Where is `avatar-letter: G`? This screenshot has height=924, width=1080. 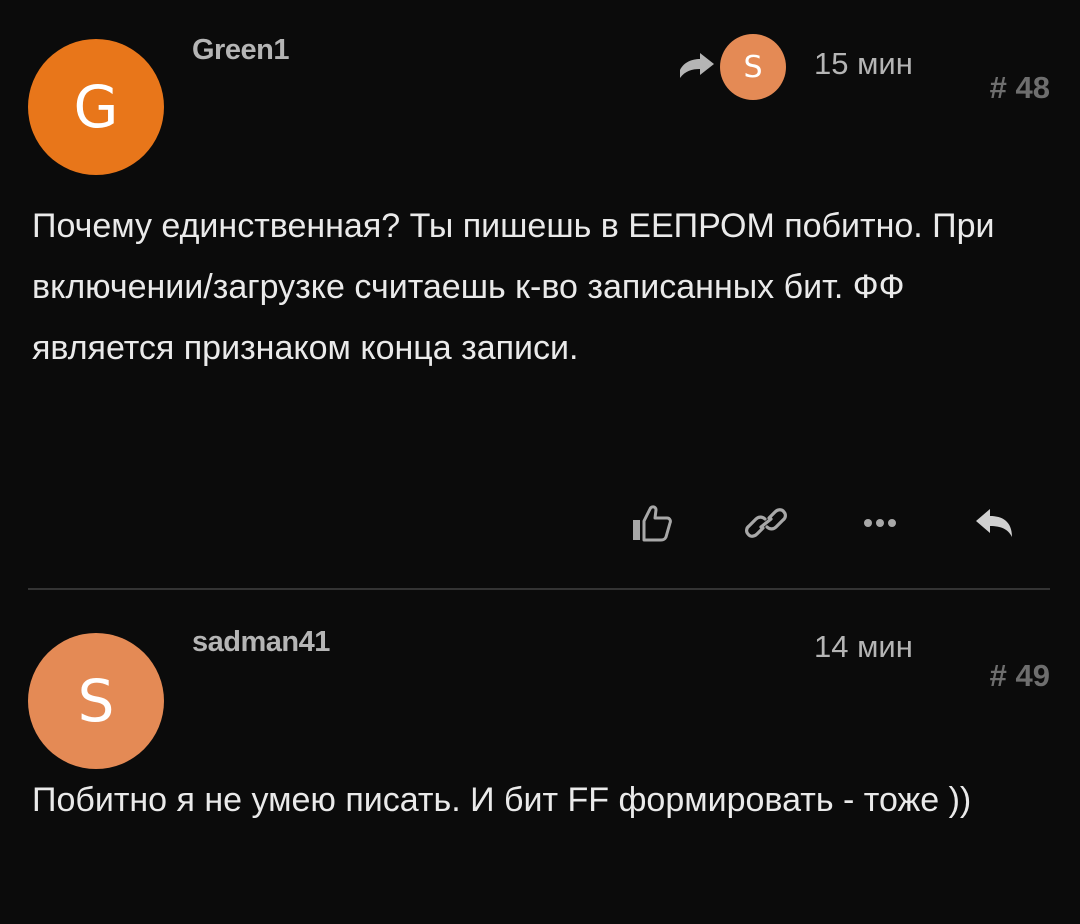
avatar-letter: G is located at coordinates (96, 107).